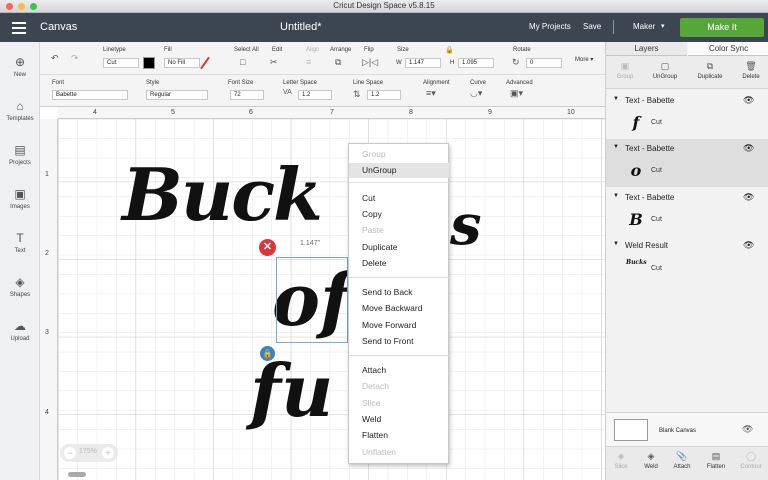 The height and width of the screenshot is (480, 768). What do you see at coordinates (747, 429) in the screenshot?
I see `hide-eye-icon: 👁` at bounding box center [747, 429].